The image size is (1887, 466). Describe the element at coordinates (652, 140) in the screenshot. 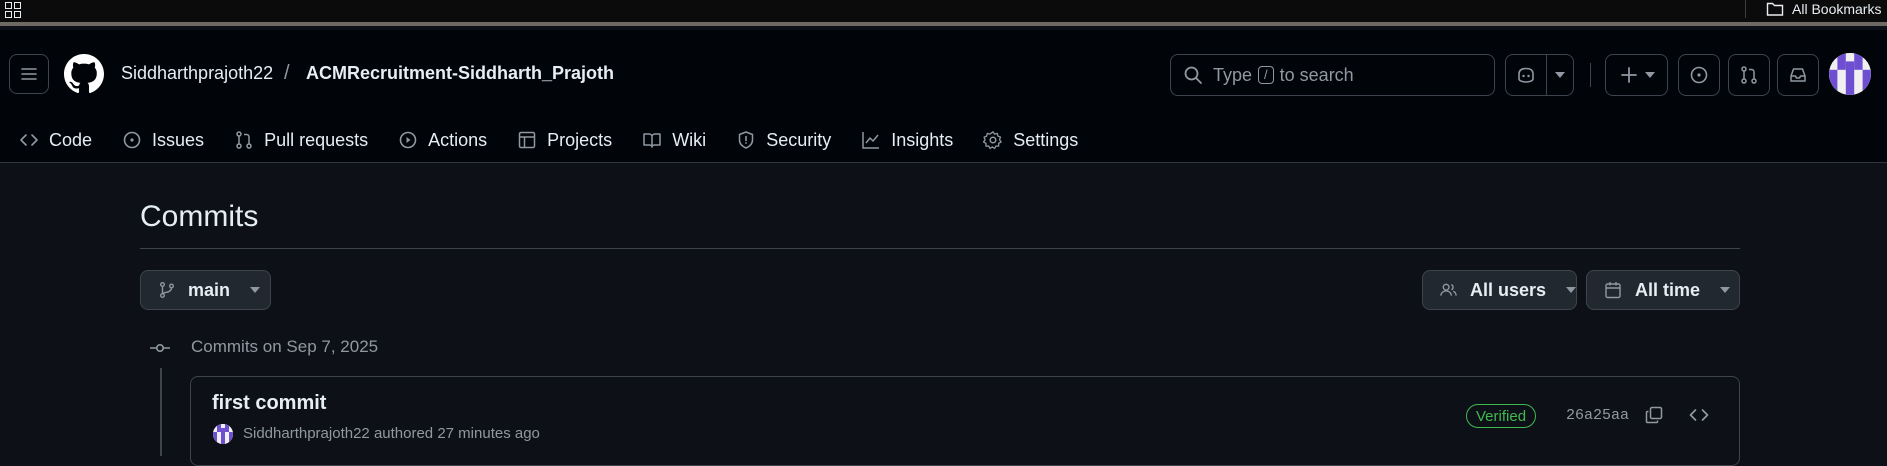

I see `book-icon` at that location.